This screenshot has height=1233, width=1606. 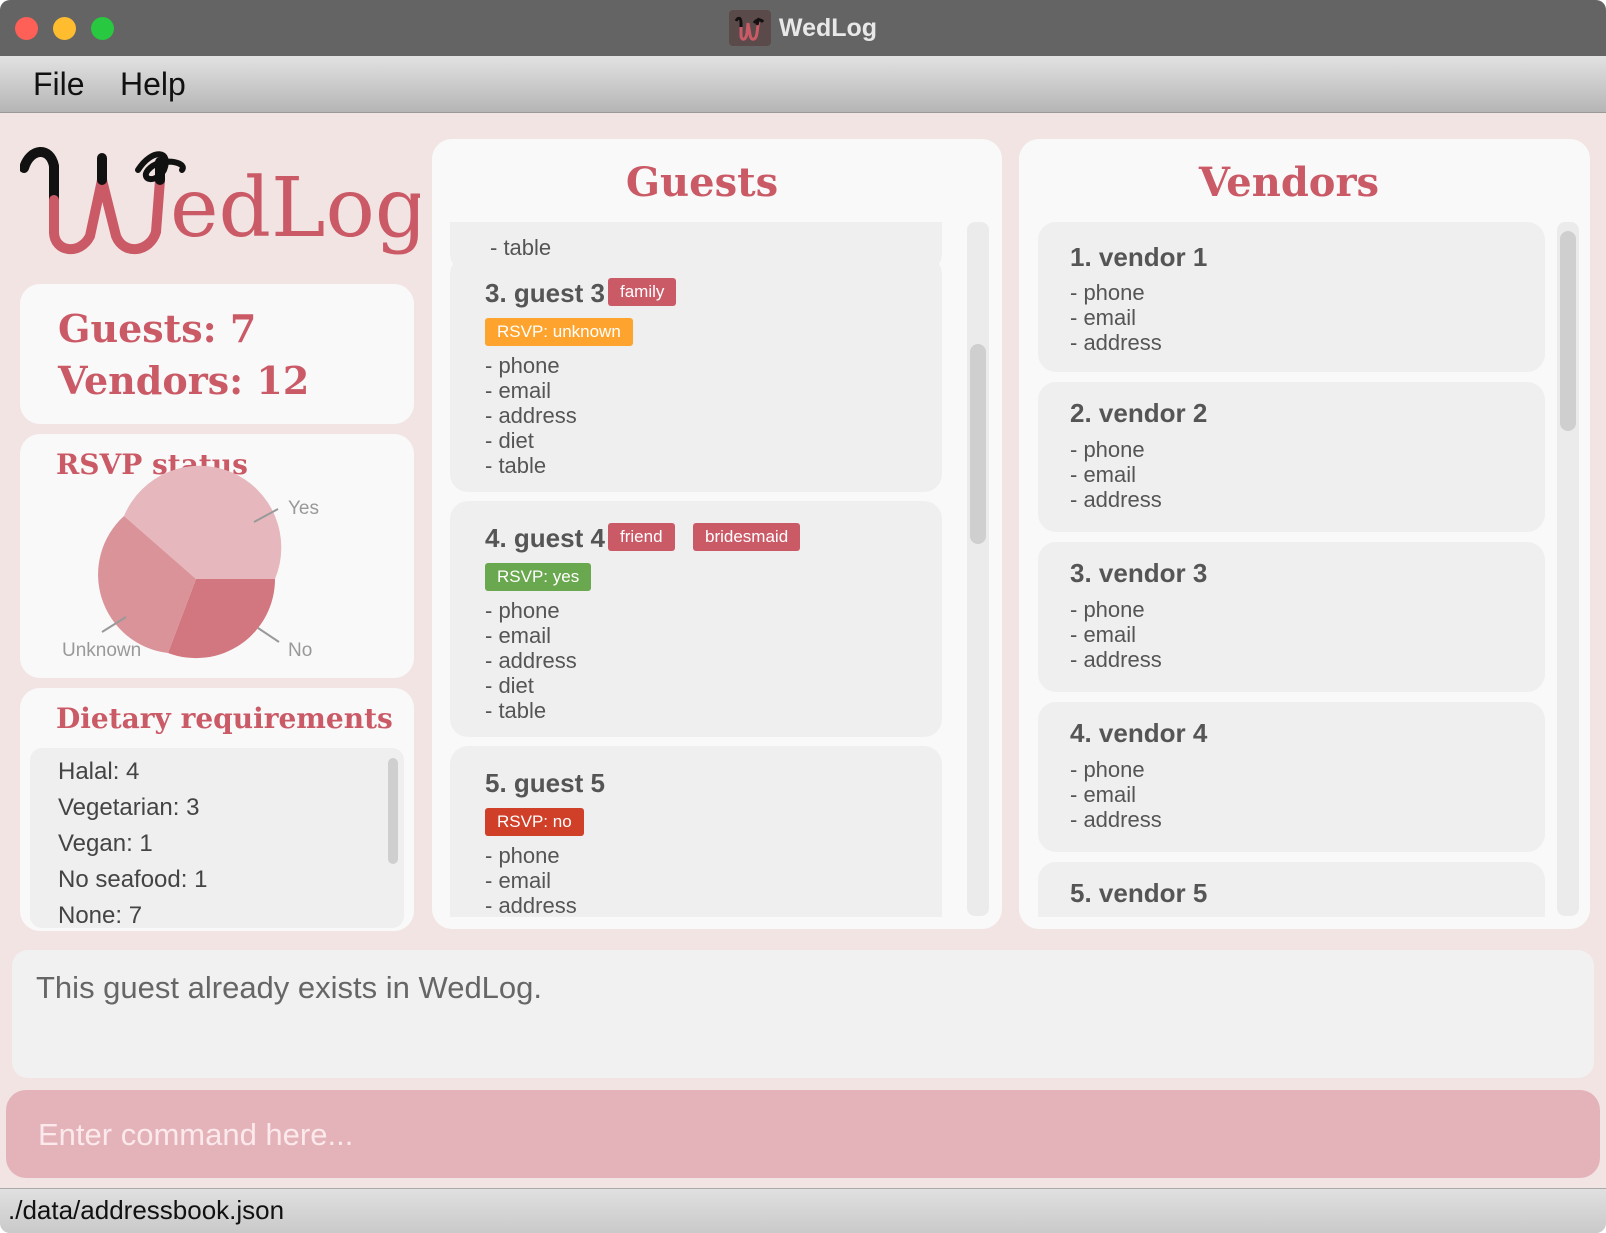 I want to click on app-icon, so click(x=749, y=28).